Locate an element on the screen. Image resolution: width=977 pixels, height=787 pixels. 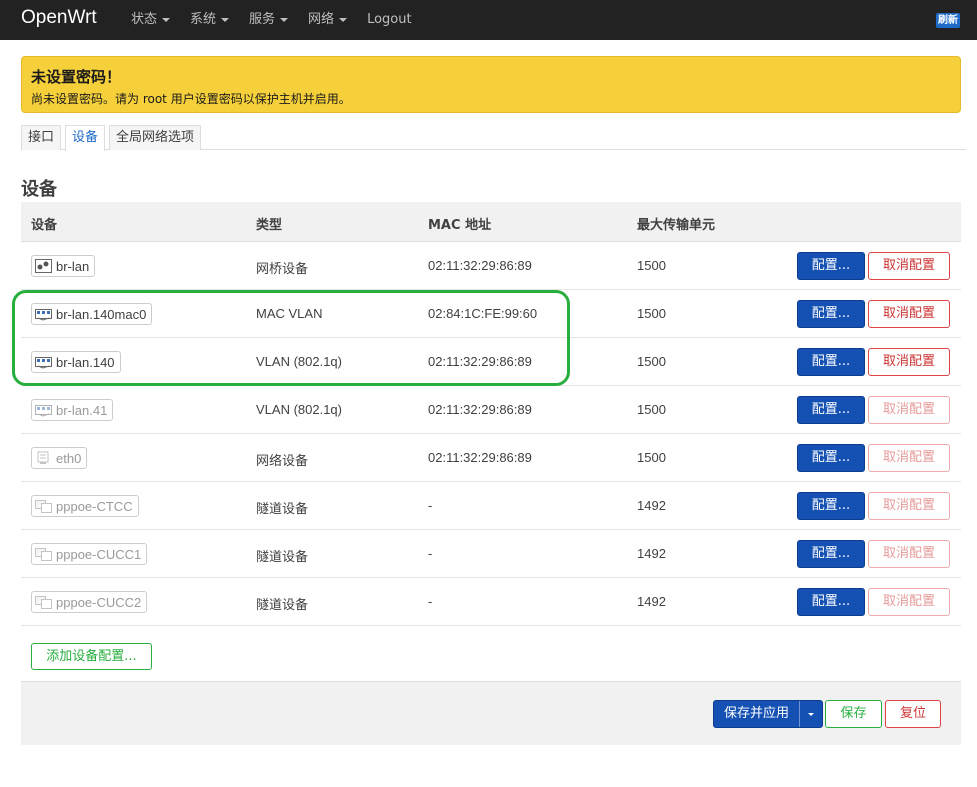
menu-status: 状态 is located at coordinates (151, 20).